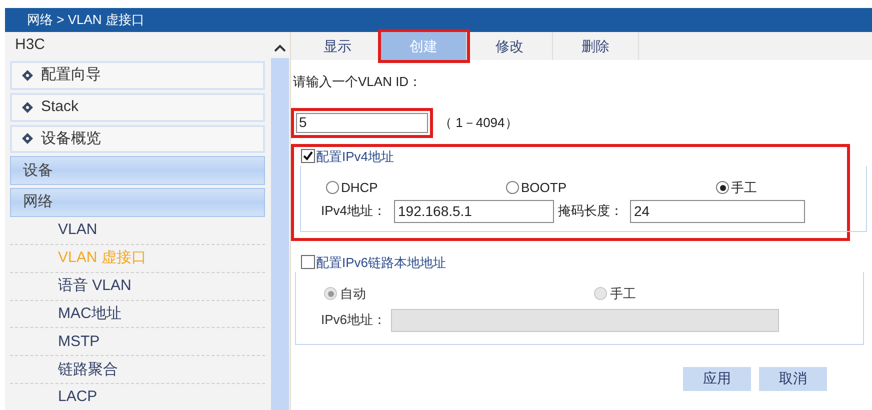  What do you see at coordinates (354, 320) in the screenshot?
I see `ipv6-address-label: IPv6地址：` at bounding box center [354, 320].